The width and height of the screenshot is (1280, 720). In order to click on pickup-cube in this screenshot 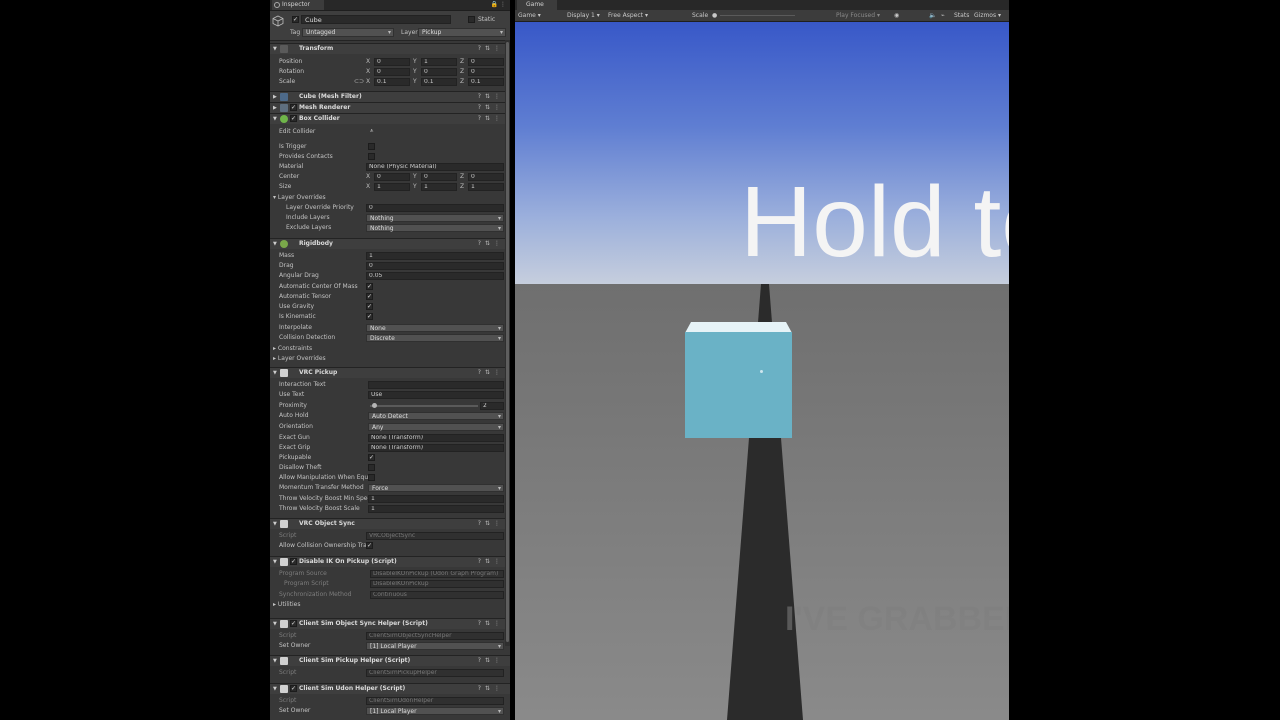, I will do `click(738, 385)`.